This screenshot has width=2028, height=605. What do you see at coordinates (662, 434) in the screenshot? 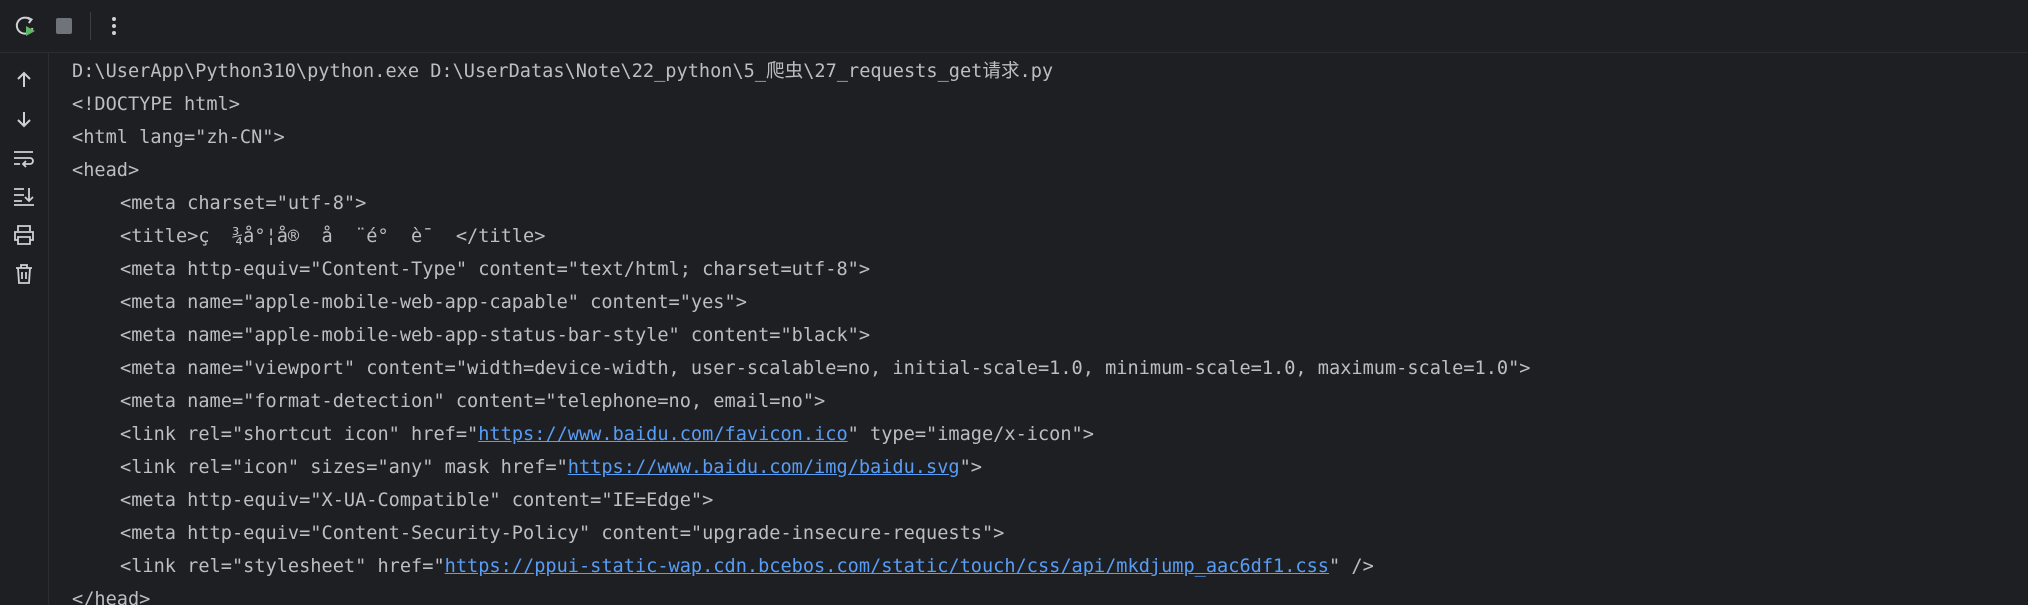
I see `console-hyperlink: https://www.baidu.com/favicon.ico` at bounding box center [662, 434].